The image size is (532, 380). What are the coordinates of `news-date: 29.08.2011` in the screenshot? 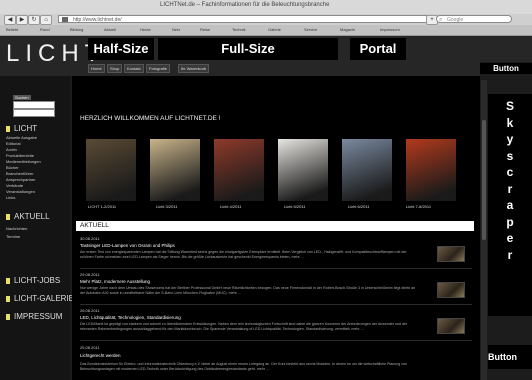 It's located at (90, 274).